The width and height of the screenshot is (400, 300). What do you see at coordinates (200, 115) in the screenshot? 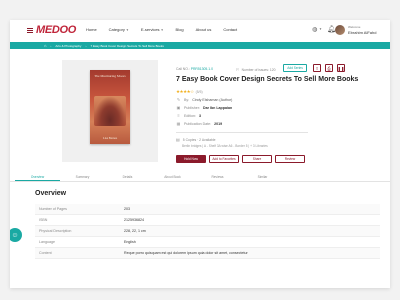
I see `edition-value: 3` at bounding box center [200, 115].